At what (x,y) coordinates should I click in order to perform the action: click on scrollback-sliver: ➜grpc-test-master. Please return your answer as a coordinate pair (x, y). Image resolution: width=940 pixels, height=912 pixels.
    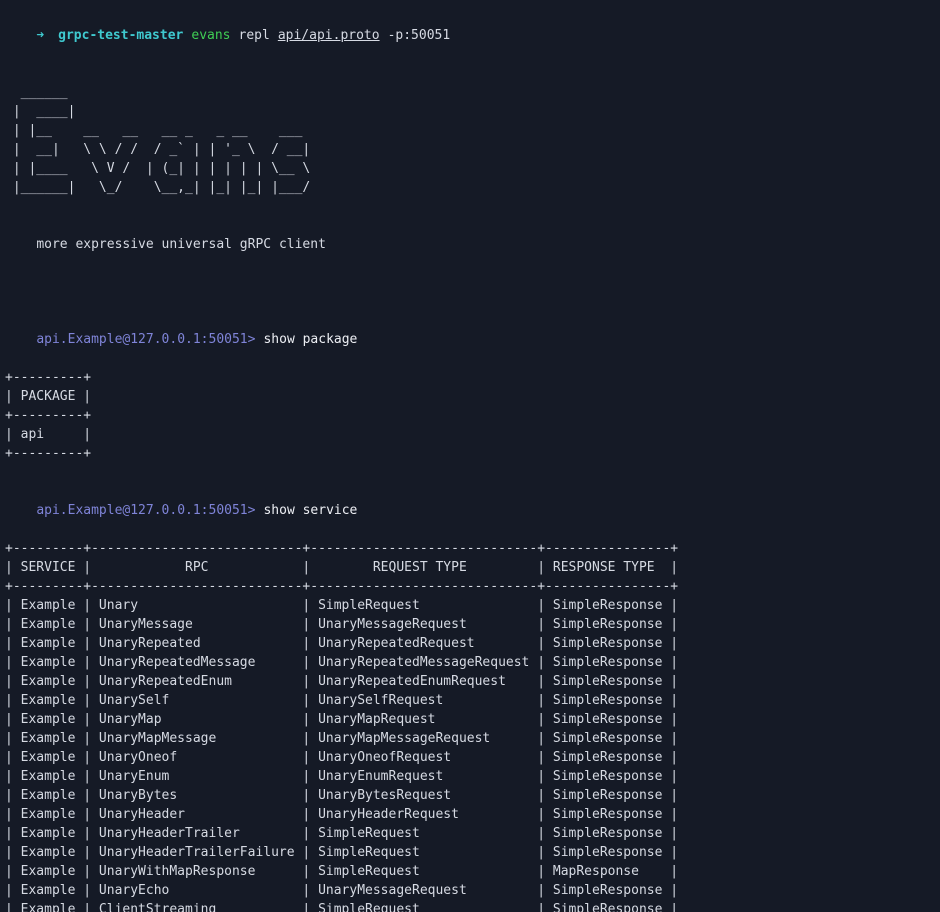
    Looking at the image, I should click on (472, 3).